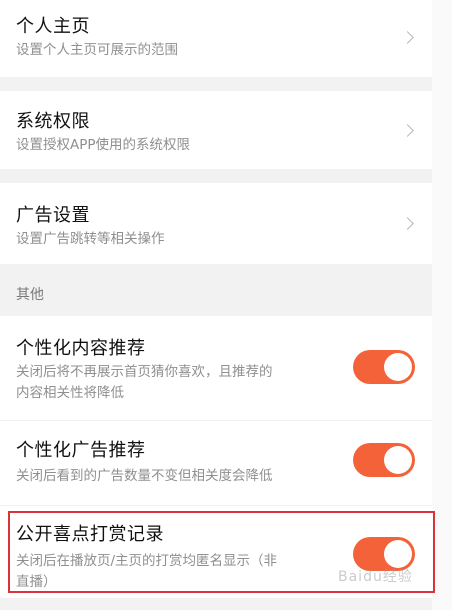 This screenshot has width=452, height=610. I want to click on personalized-ad-toggle, so click(384, 460).